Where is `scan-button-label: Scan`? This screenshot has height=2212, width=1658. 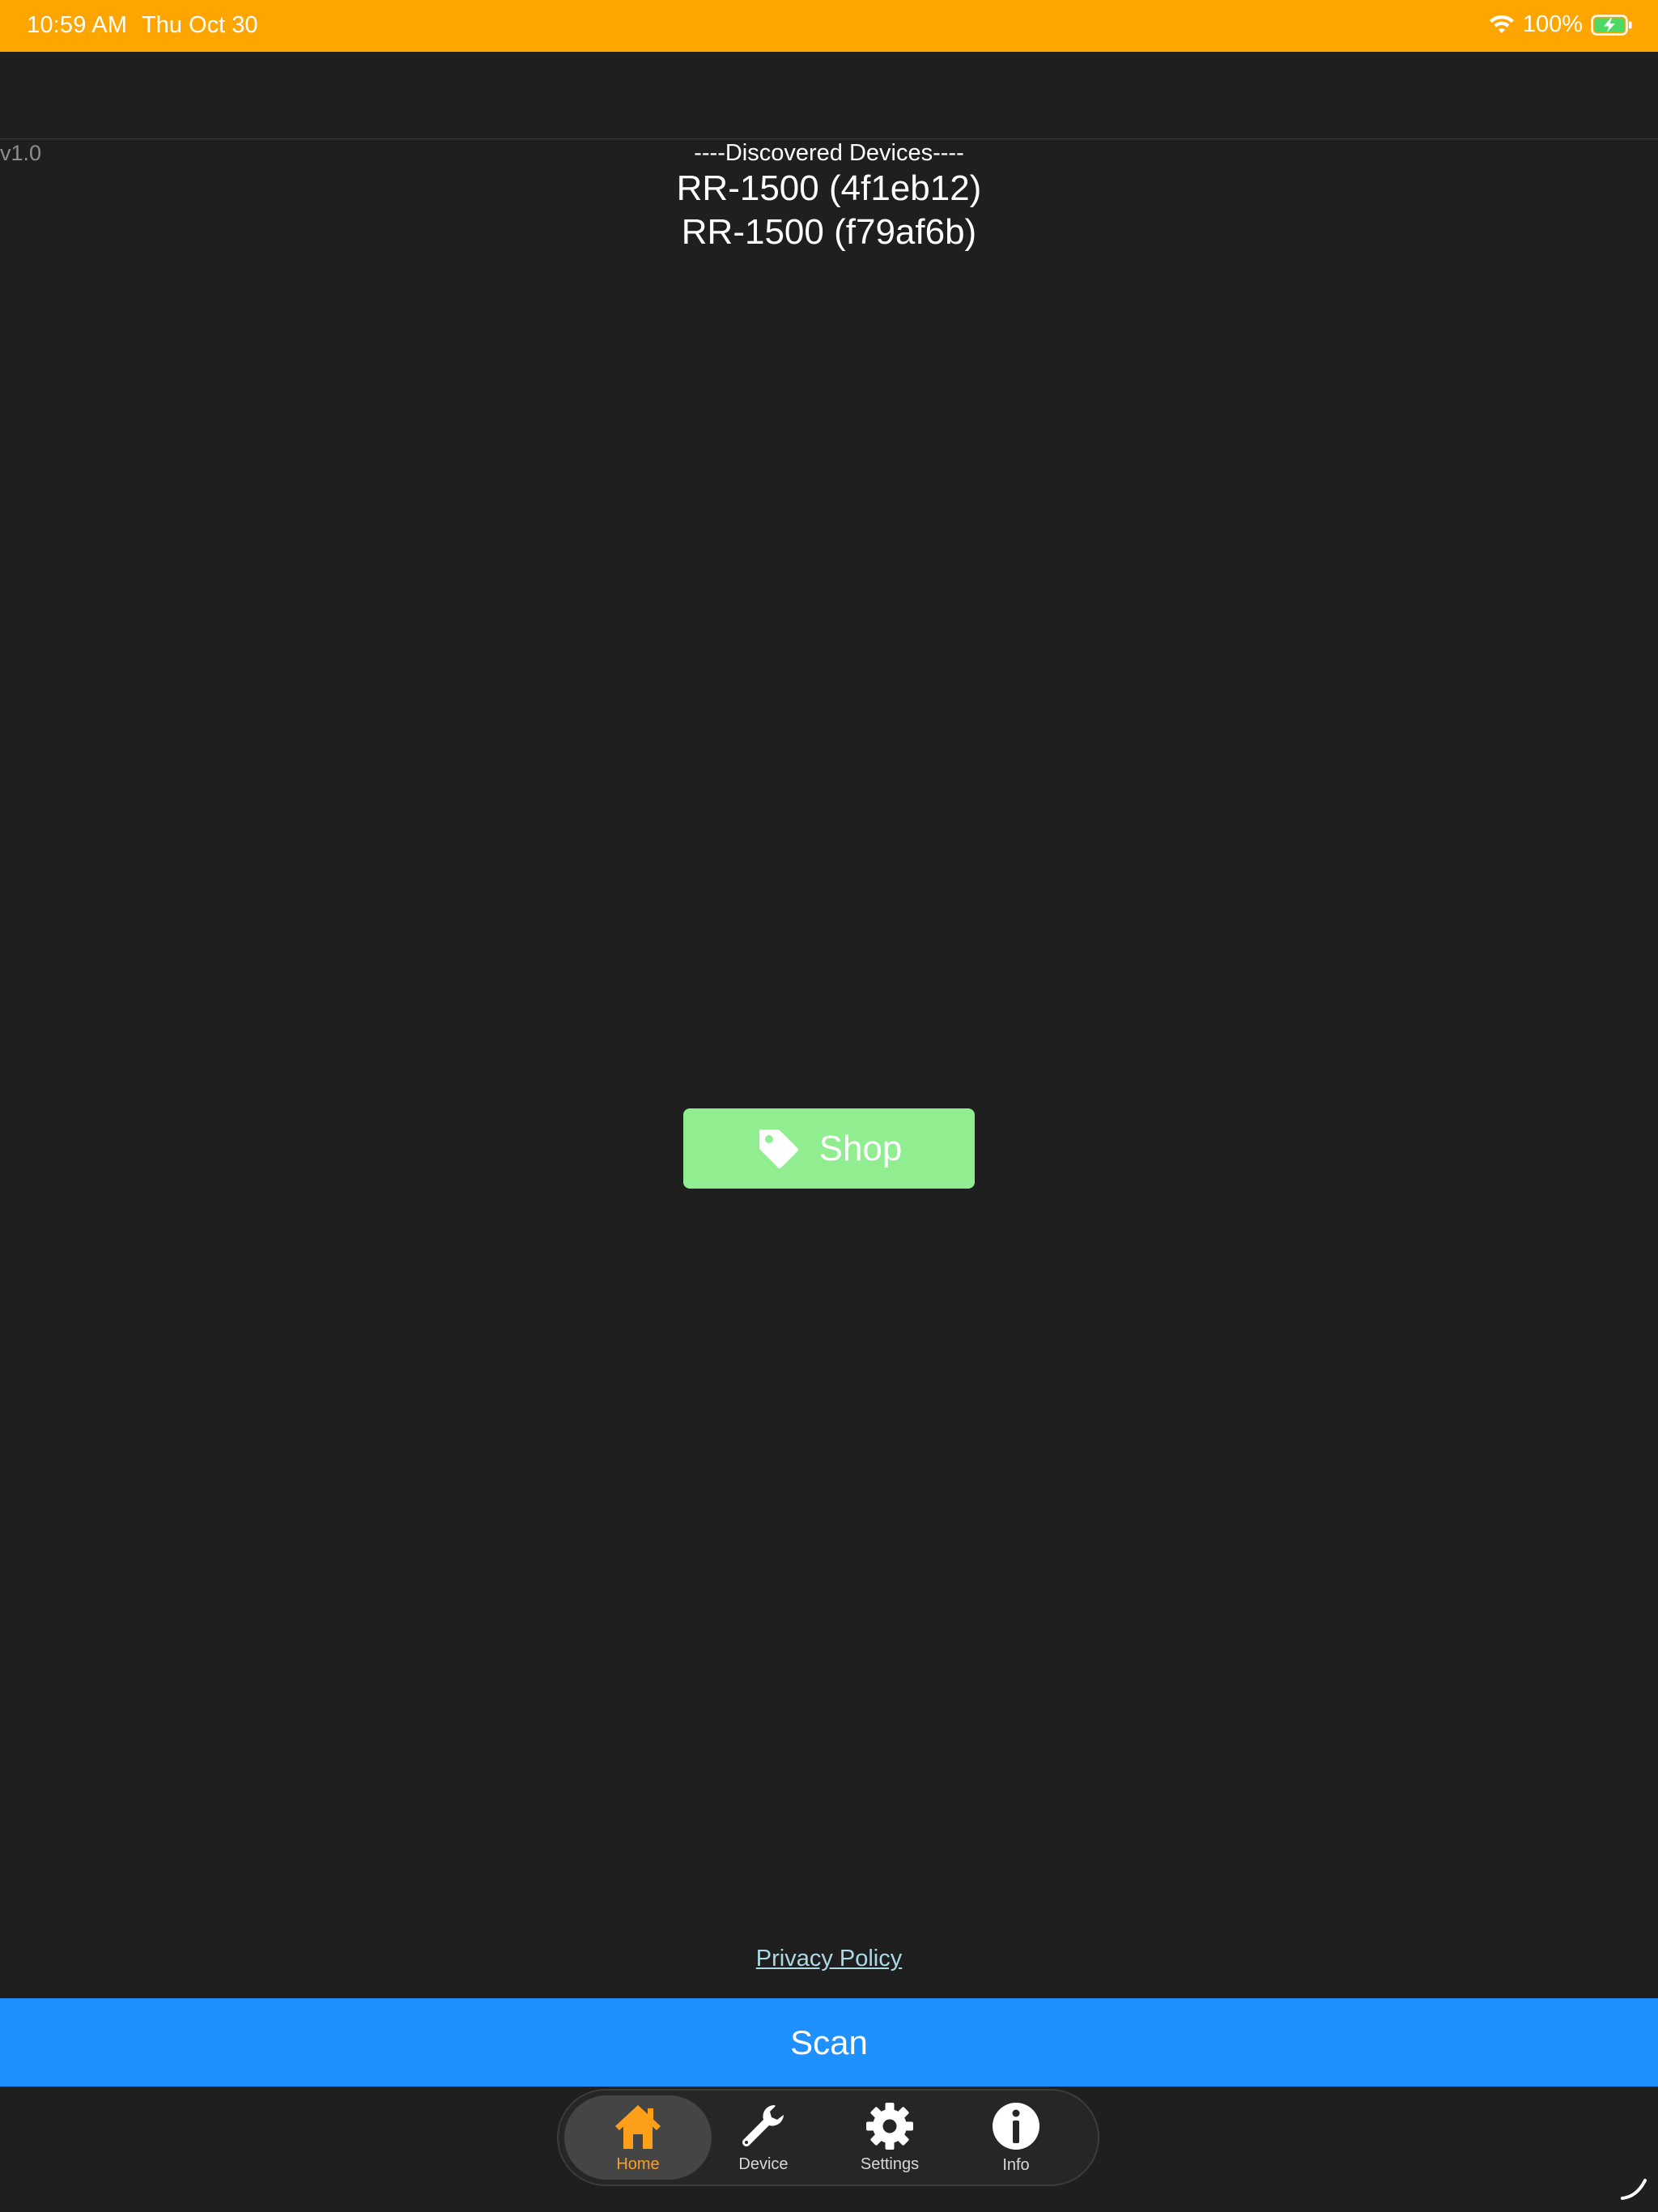 scan-button-label: Scan is located at coordinates (829, 2042).